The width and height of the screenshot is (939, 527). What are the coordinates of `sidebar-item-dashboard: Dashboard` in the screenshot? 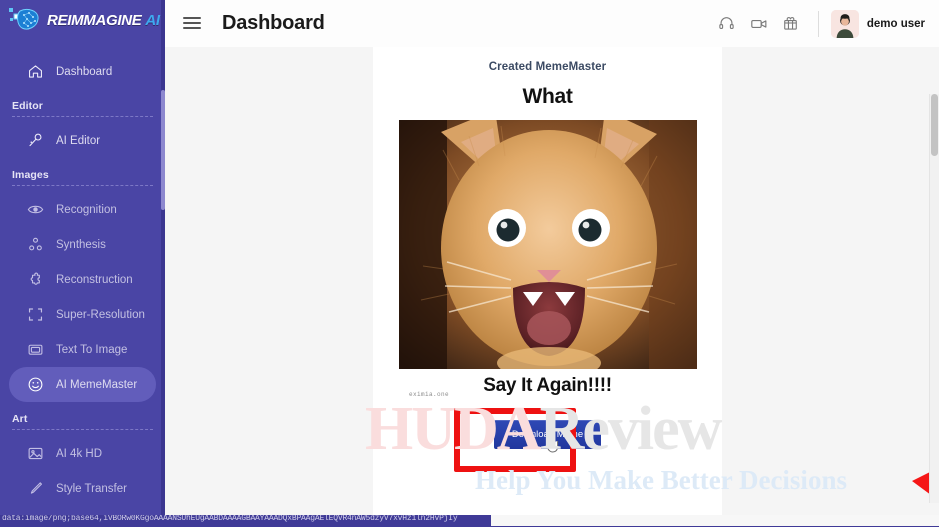 It's located at (82, 71).